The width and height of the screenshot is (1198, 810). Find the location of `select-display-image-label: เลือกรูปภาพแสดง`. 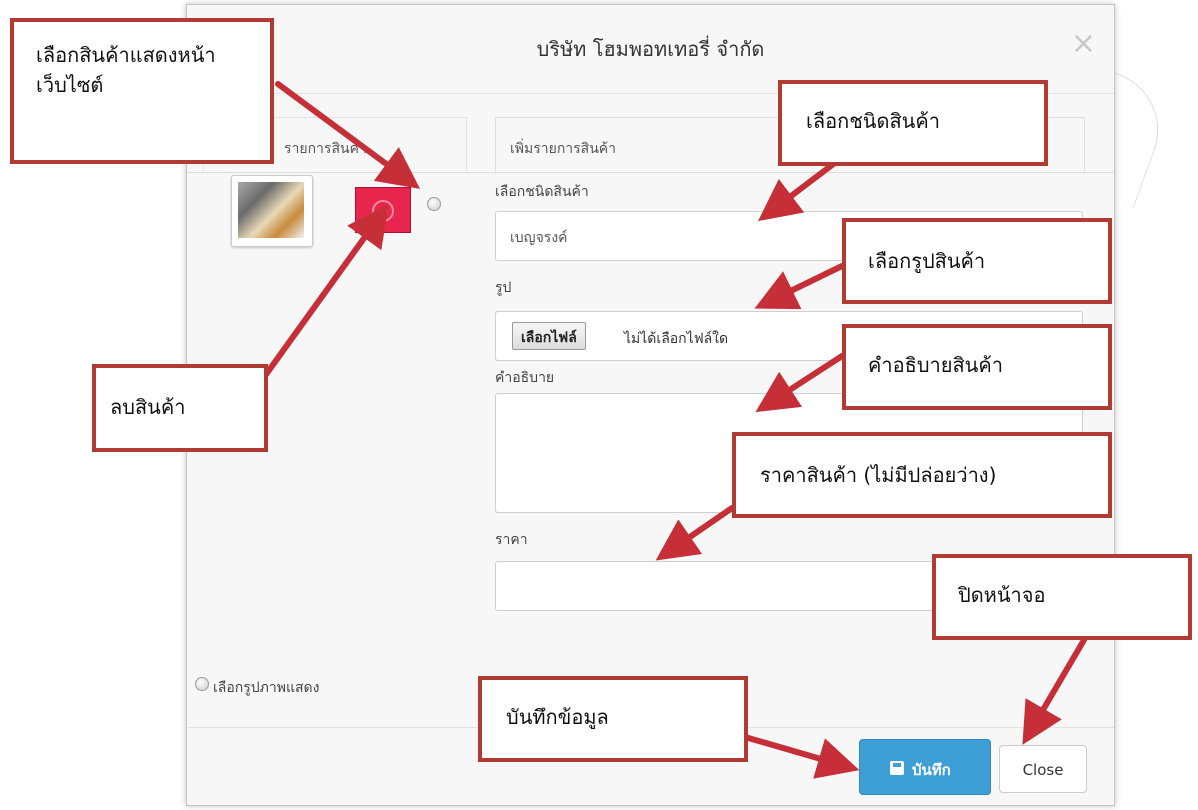

select-display-image-label: เลือกรูปภาพแสดง is located at coordinates (266, 688).